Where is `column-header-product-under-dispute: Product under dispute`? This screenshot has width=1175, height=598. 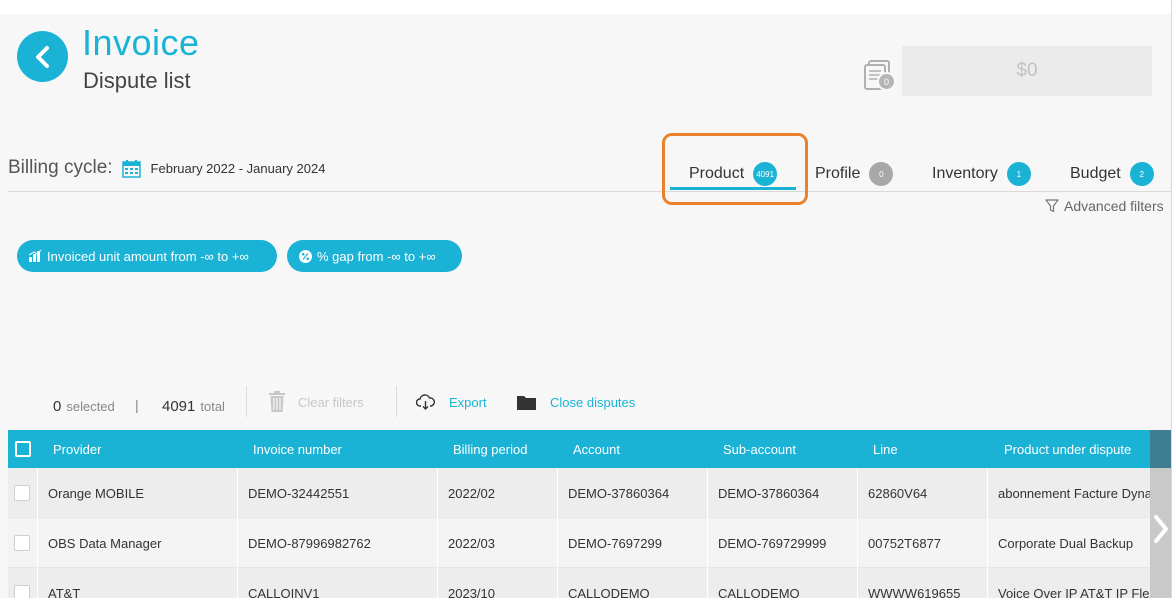 column-header-product-under-dispute: Product under dispute is located at coordinates (1067, 449).